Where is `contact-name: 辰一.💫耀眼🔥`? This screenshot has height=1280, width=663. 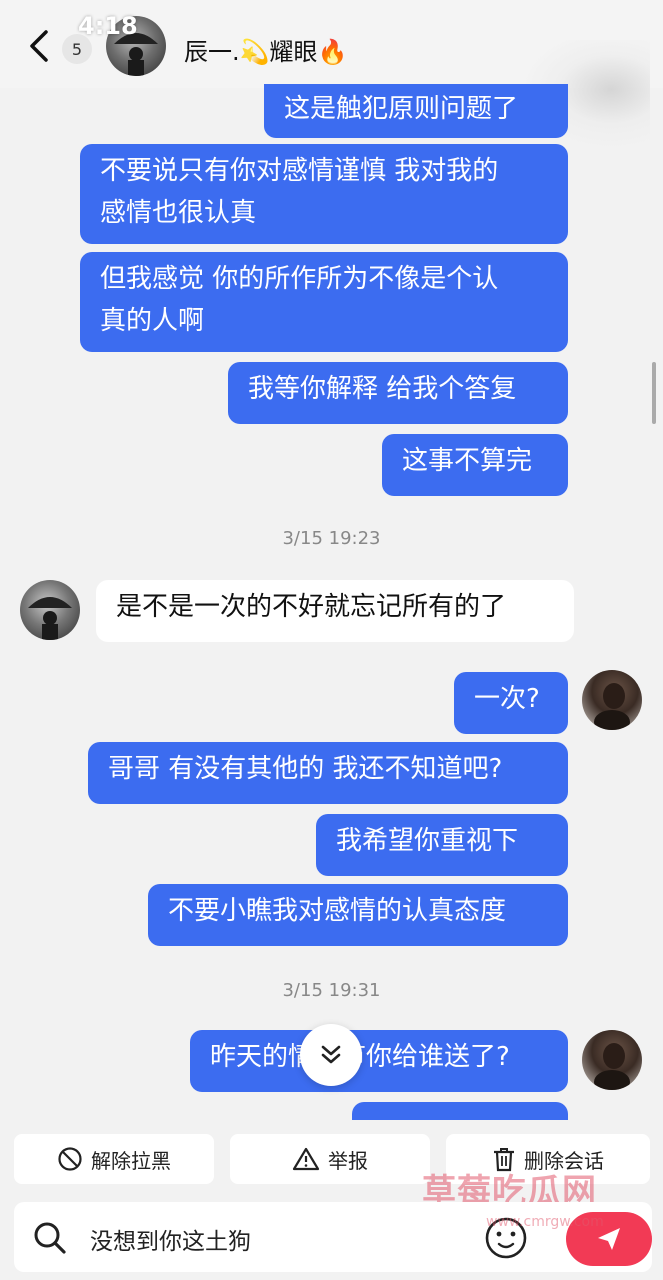 contact-name: 辰一.💫耀眼🔥 is located at coordinates (265, 49).